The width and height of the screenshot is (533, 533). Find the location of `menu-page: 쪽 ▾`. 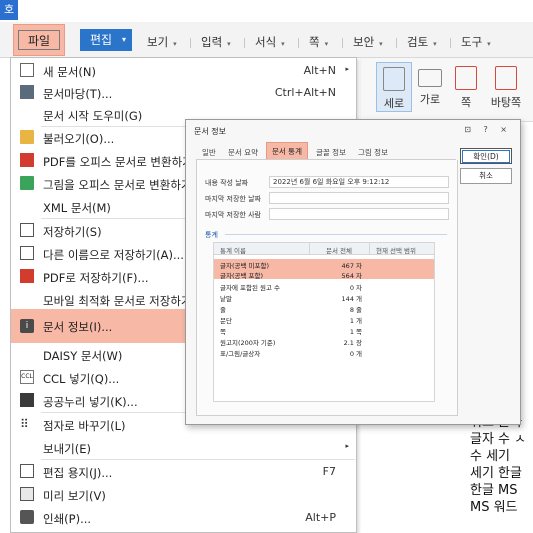

menu-page: 쪽 ▾ is located at coordinates (318, 42).